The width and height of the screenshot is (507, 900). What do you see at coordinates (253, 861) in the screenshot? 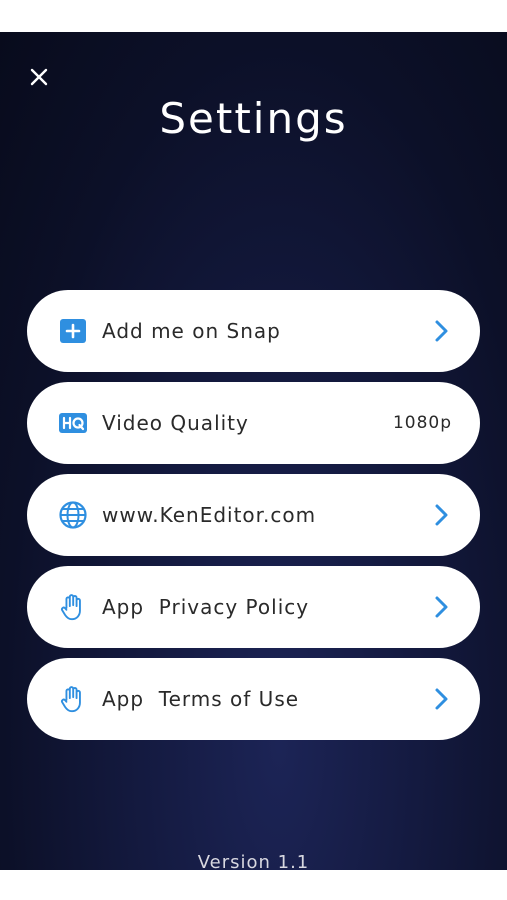
I see `version-label: Version 1.1` at bounding box center [253, 861].